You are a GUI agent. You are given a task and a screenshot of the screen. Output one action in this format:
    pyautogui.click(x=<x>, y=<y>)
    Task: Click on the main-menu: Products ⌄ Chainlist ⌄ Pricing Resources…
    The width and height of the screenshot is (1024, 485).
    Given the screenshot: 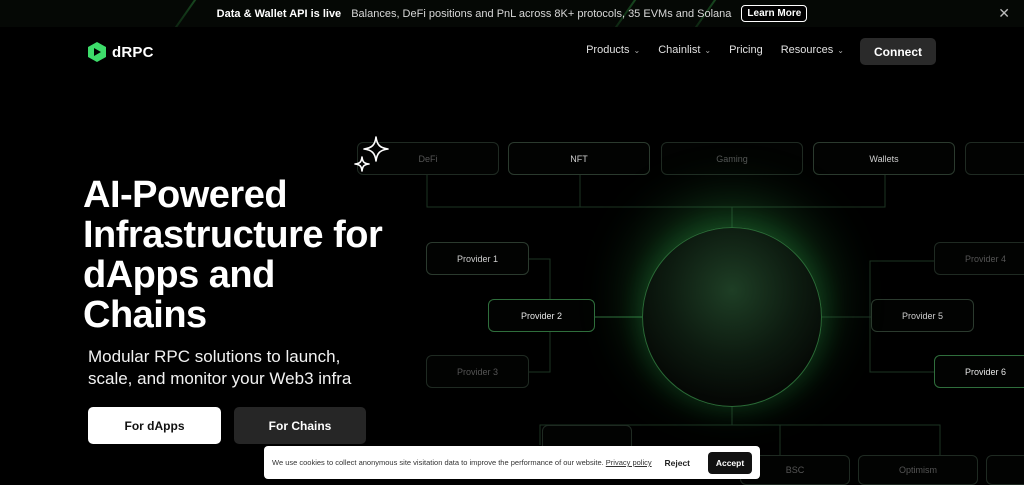 What is the action you would take?
    pyautogui.click(x=715, y=50)
    